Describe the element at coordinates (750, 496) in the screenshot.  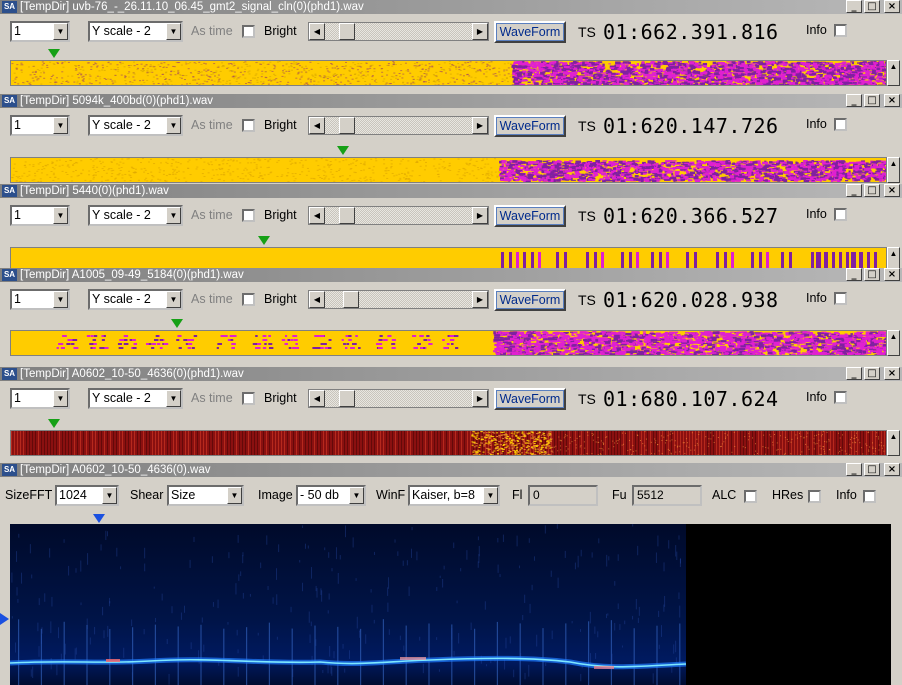
I see `alc-checkbox` at that location.